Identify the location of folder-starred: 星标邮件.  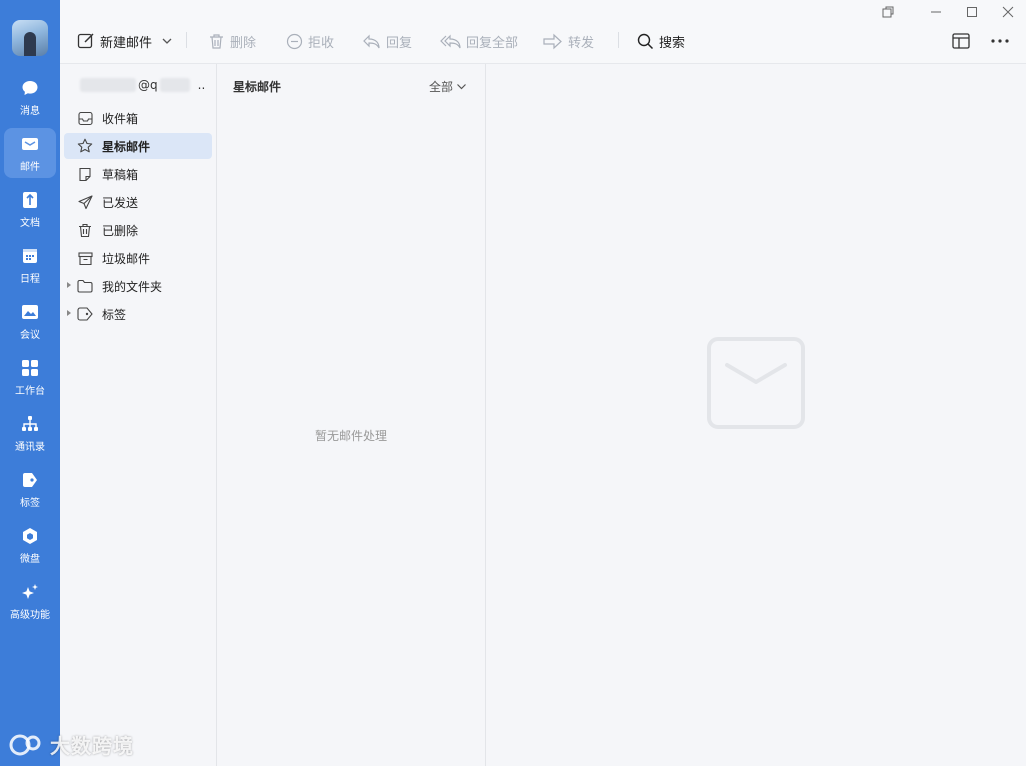
(138, 146).